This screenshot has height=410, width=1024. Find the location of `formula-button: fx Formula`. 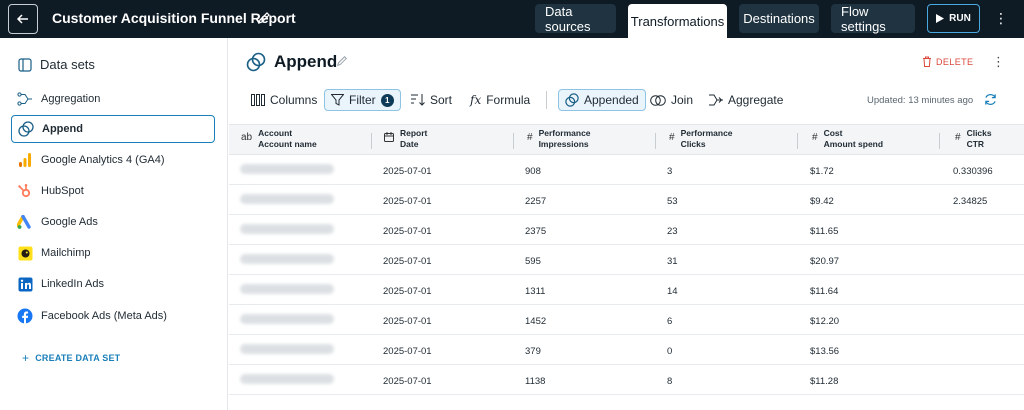

formula-button: fx Formula is located at coordinates (500, 100).